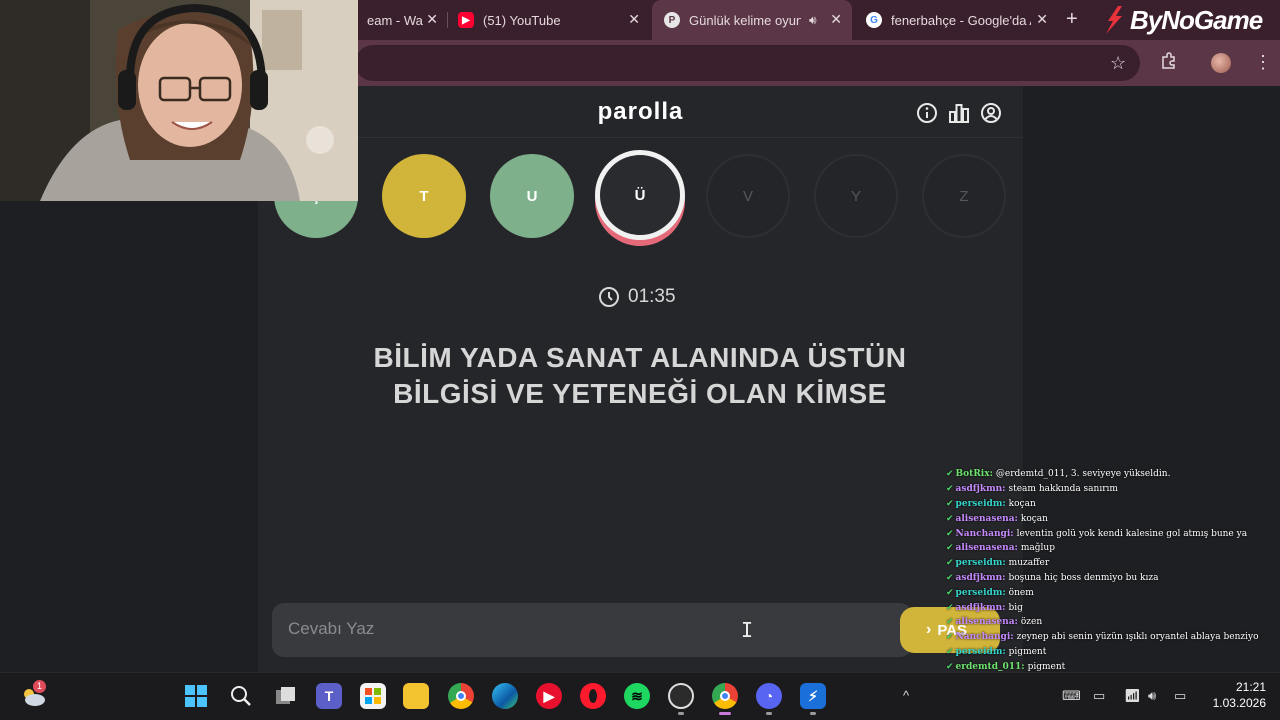  What do you see at coordinates (522, 20) in the screenshot?
I see `tab-label: (51) YouTube` at bounding box center [522, 20].